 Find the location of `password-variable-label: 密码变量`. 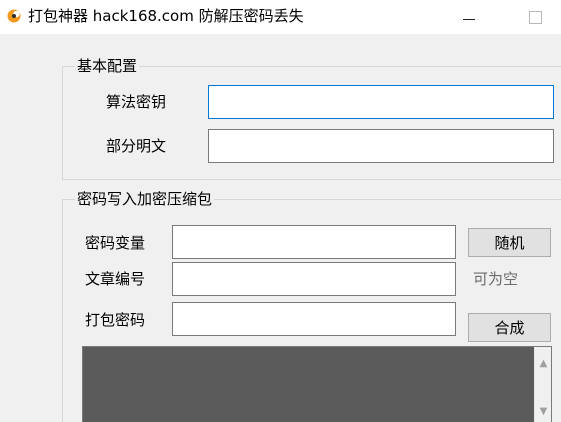

password-variable-label: 密码变量 is located at coordinates (115, 243).